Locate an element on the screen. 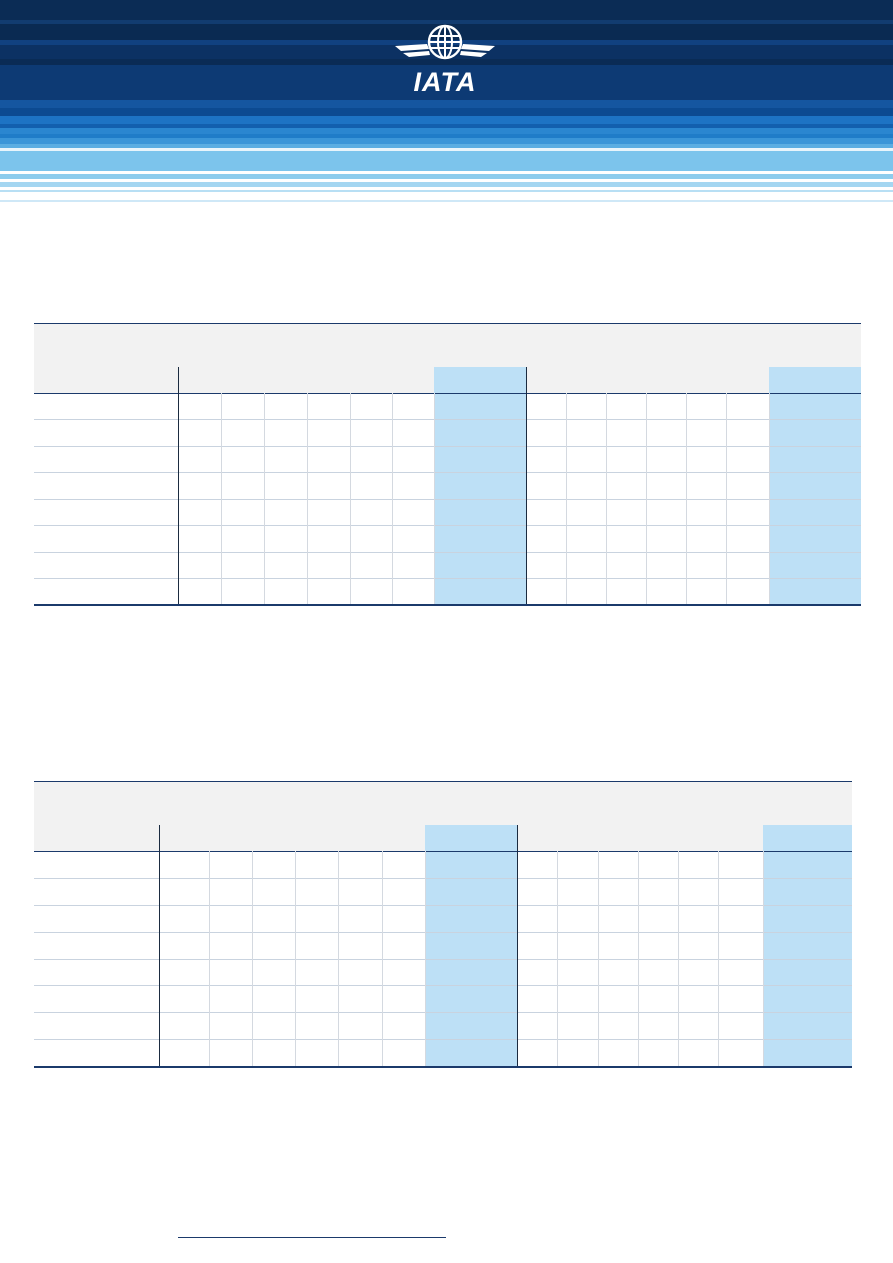 This screenshot has height=1263, width=893. iata-logo: IATA is located at coordinates (445, 59).